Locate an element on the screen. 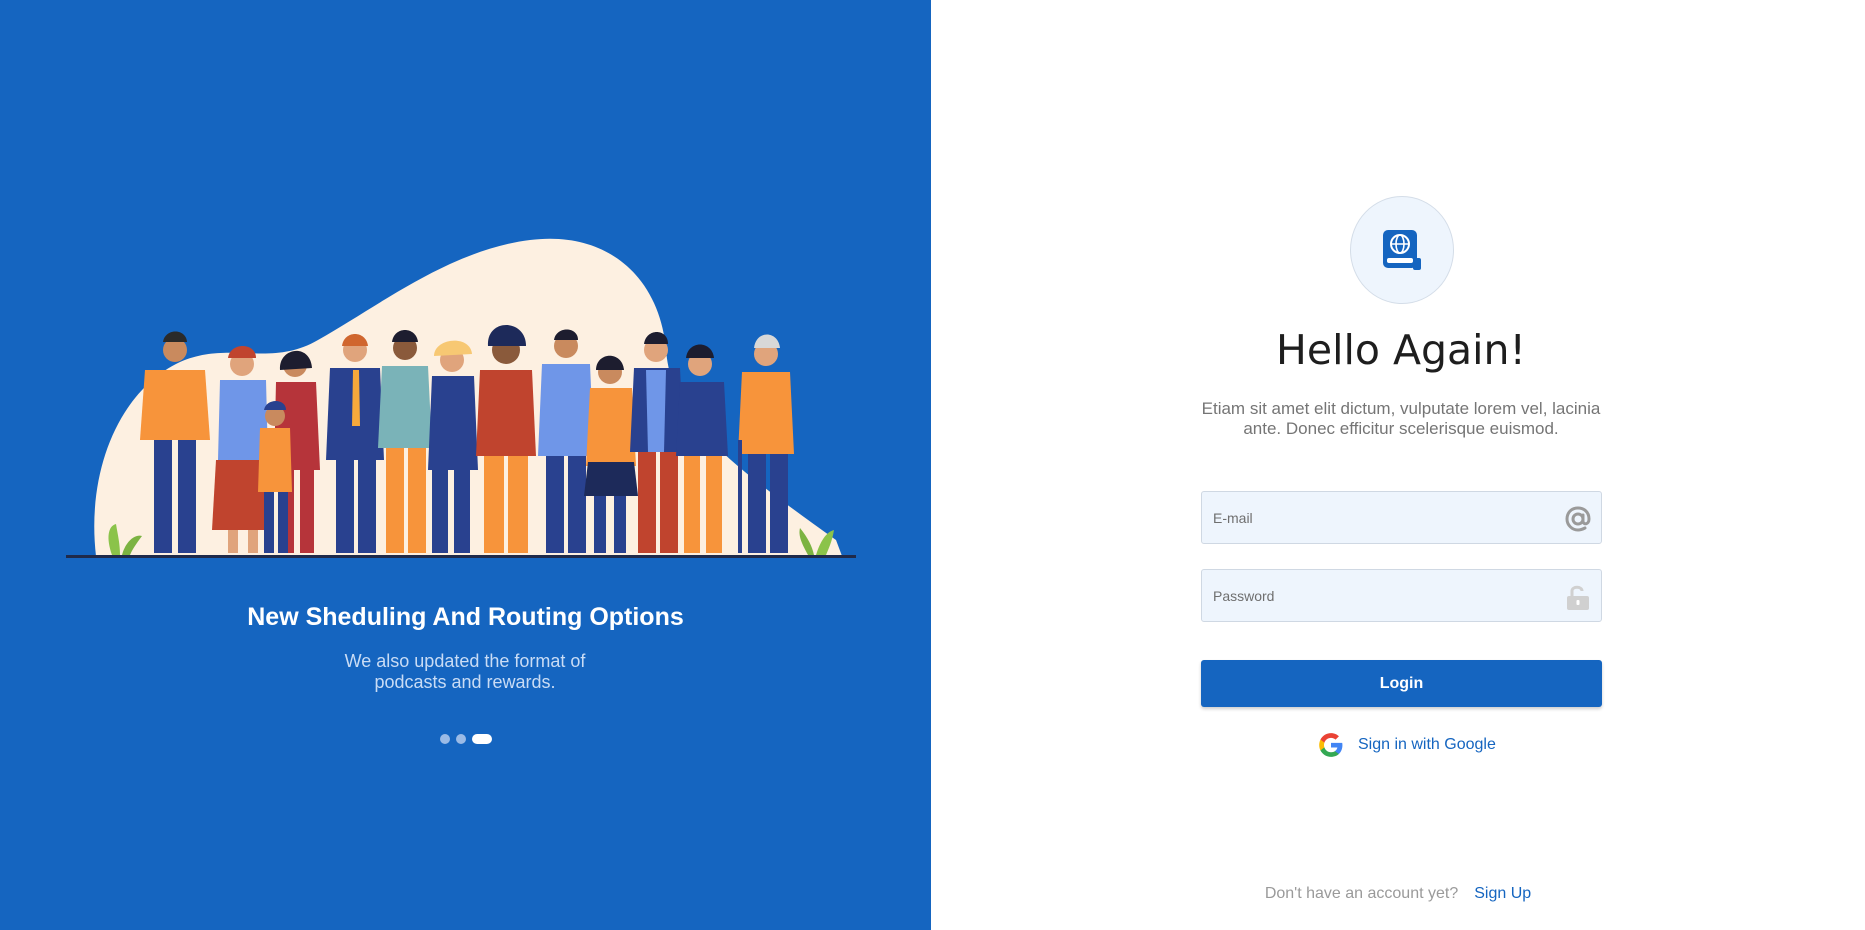 This screenshot has height=930, width=1865. login-button: Login is located at coordinates (1401, 683).